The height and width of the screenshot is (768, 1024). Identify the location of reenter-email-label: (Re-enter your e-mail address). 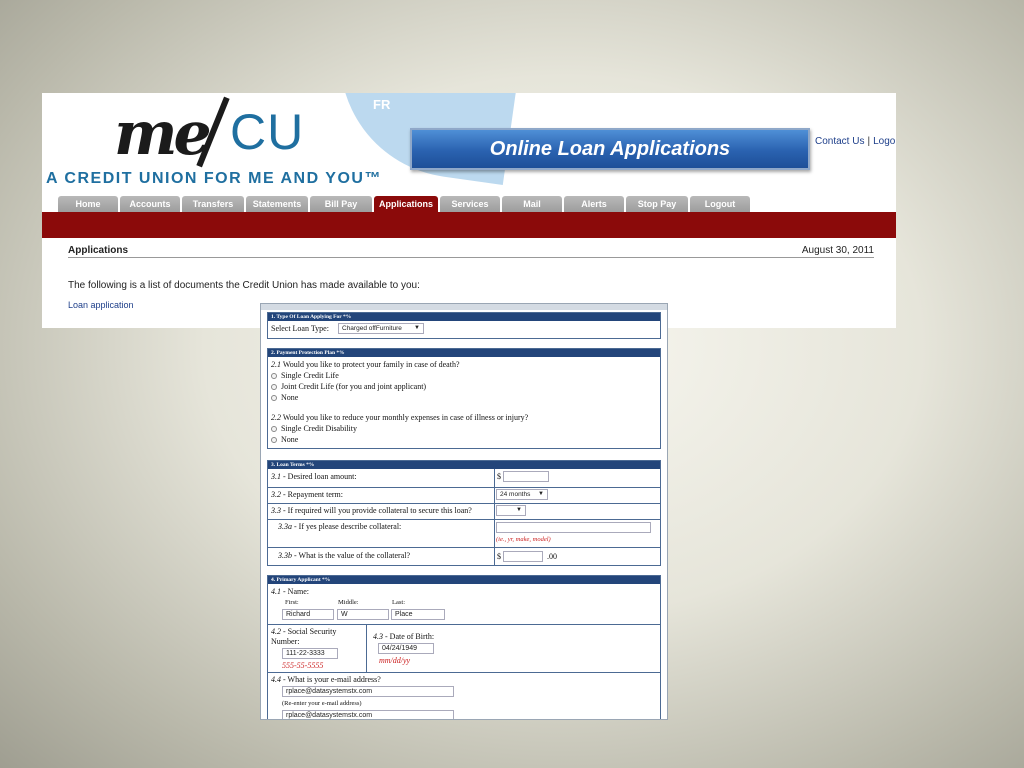
(322, 703).